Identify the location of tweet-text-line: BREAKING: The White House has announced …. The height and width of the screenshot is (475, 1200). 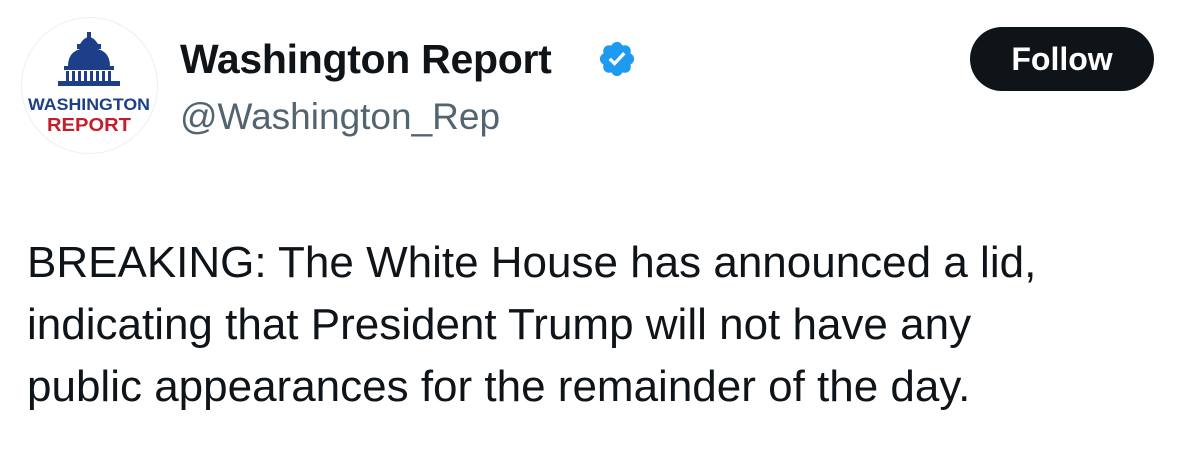
(532, 262).